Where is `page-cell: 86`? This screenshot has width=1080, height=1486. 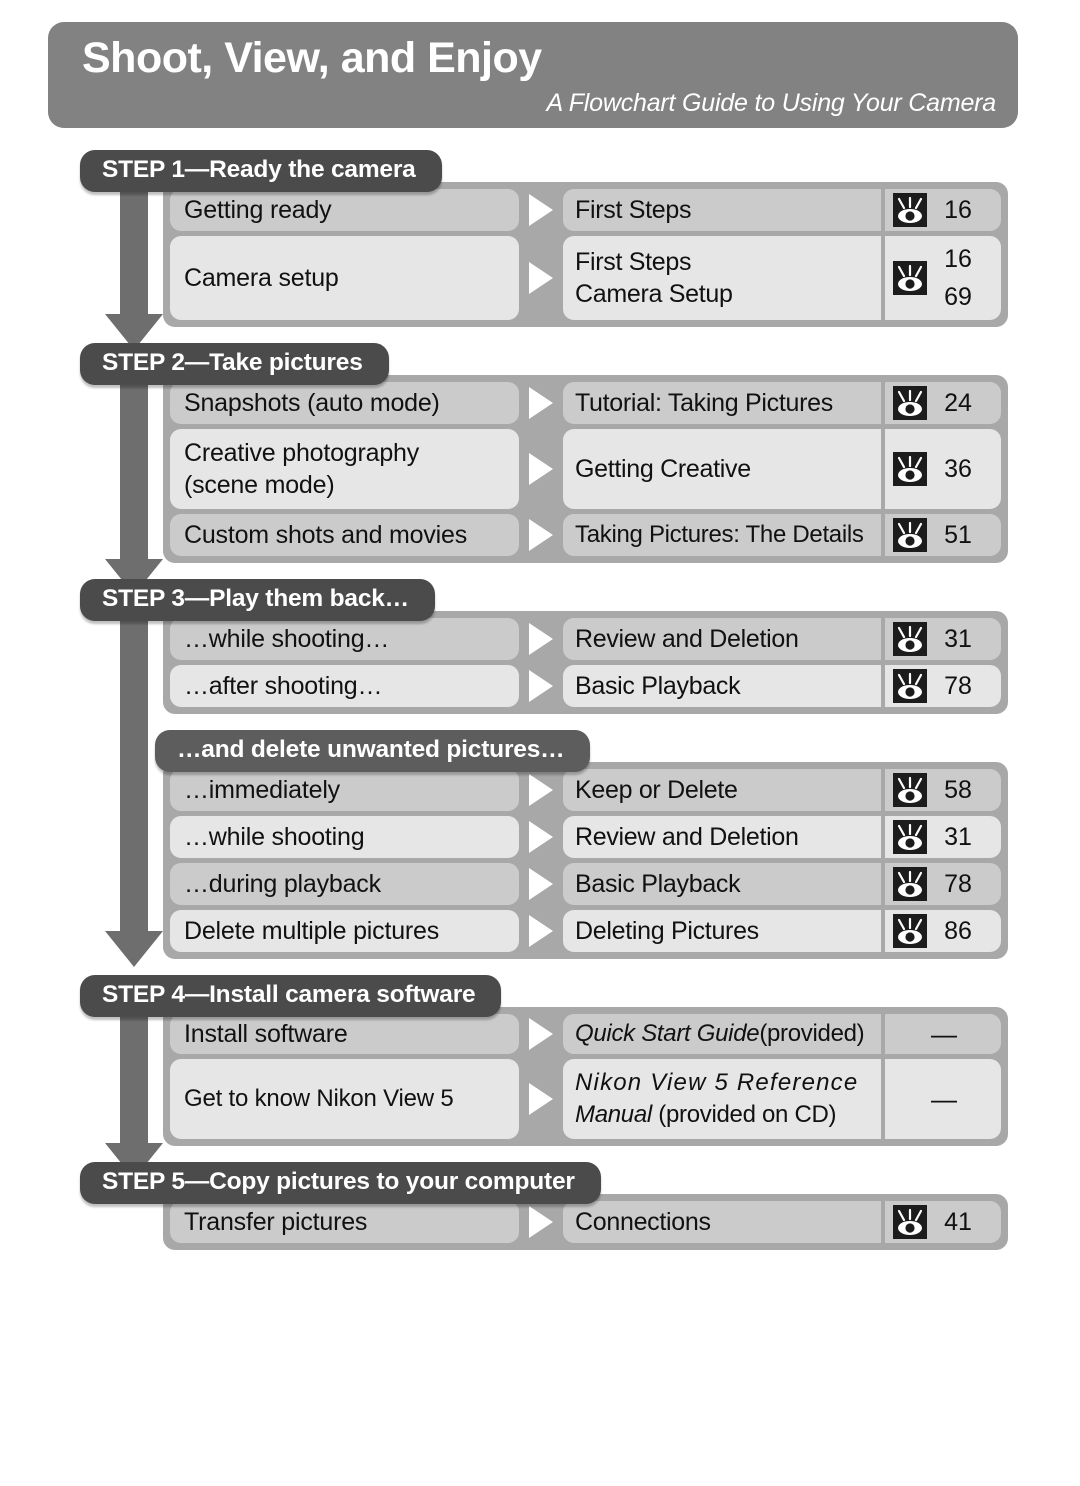
page-cell: 86 is located at coordinates (941, 931).